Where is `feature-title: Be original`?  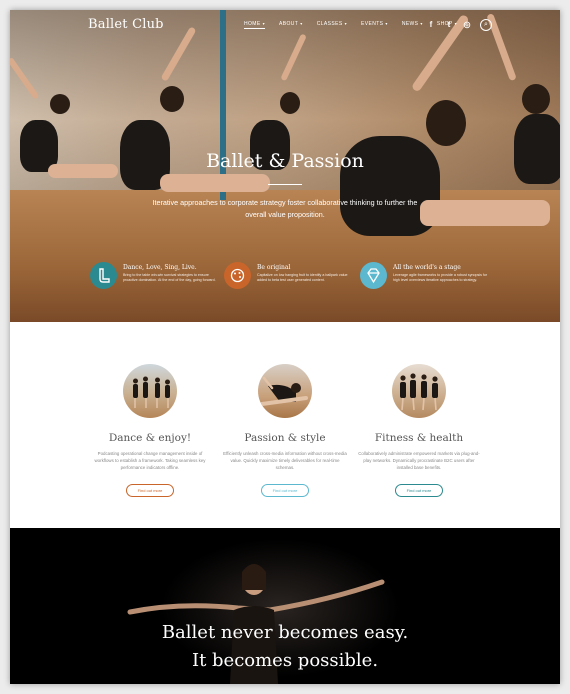 feature-title: Be original is located at coordinates (274, 267).